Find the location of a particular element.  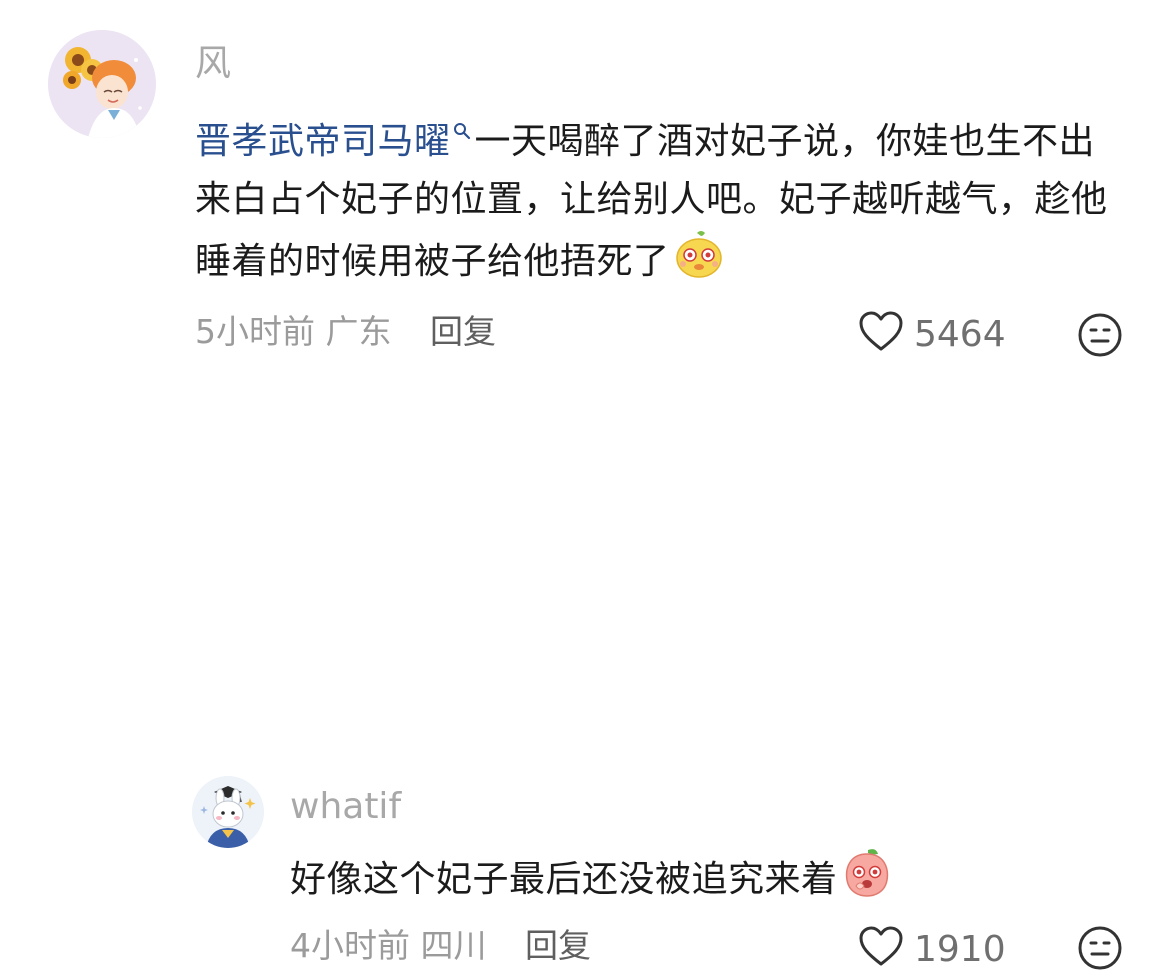

shocked-peach-emoji-icon is located at coordinates (867, 881).